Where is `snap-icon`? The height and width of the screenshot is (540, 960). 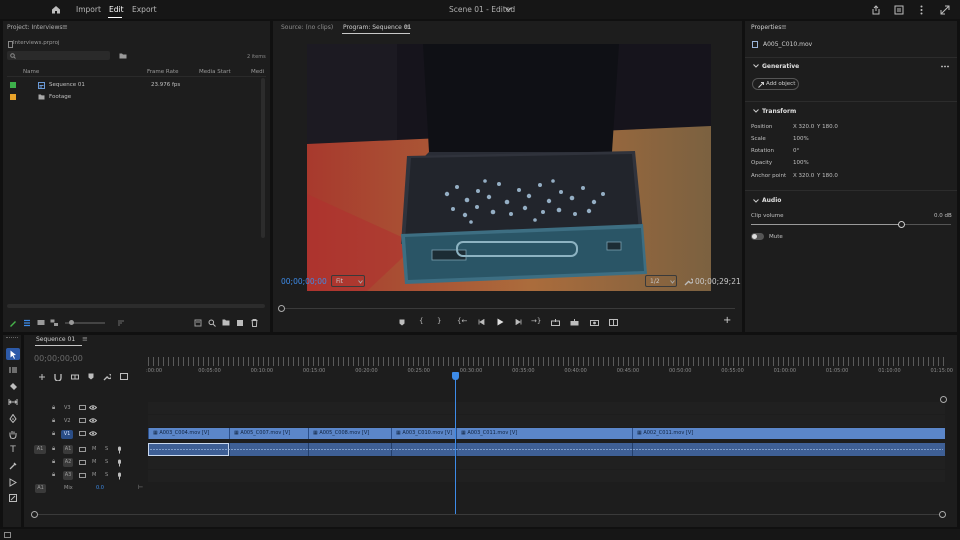
snap-icon is located at coordinates (57, 376).